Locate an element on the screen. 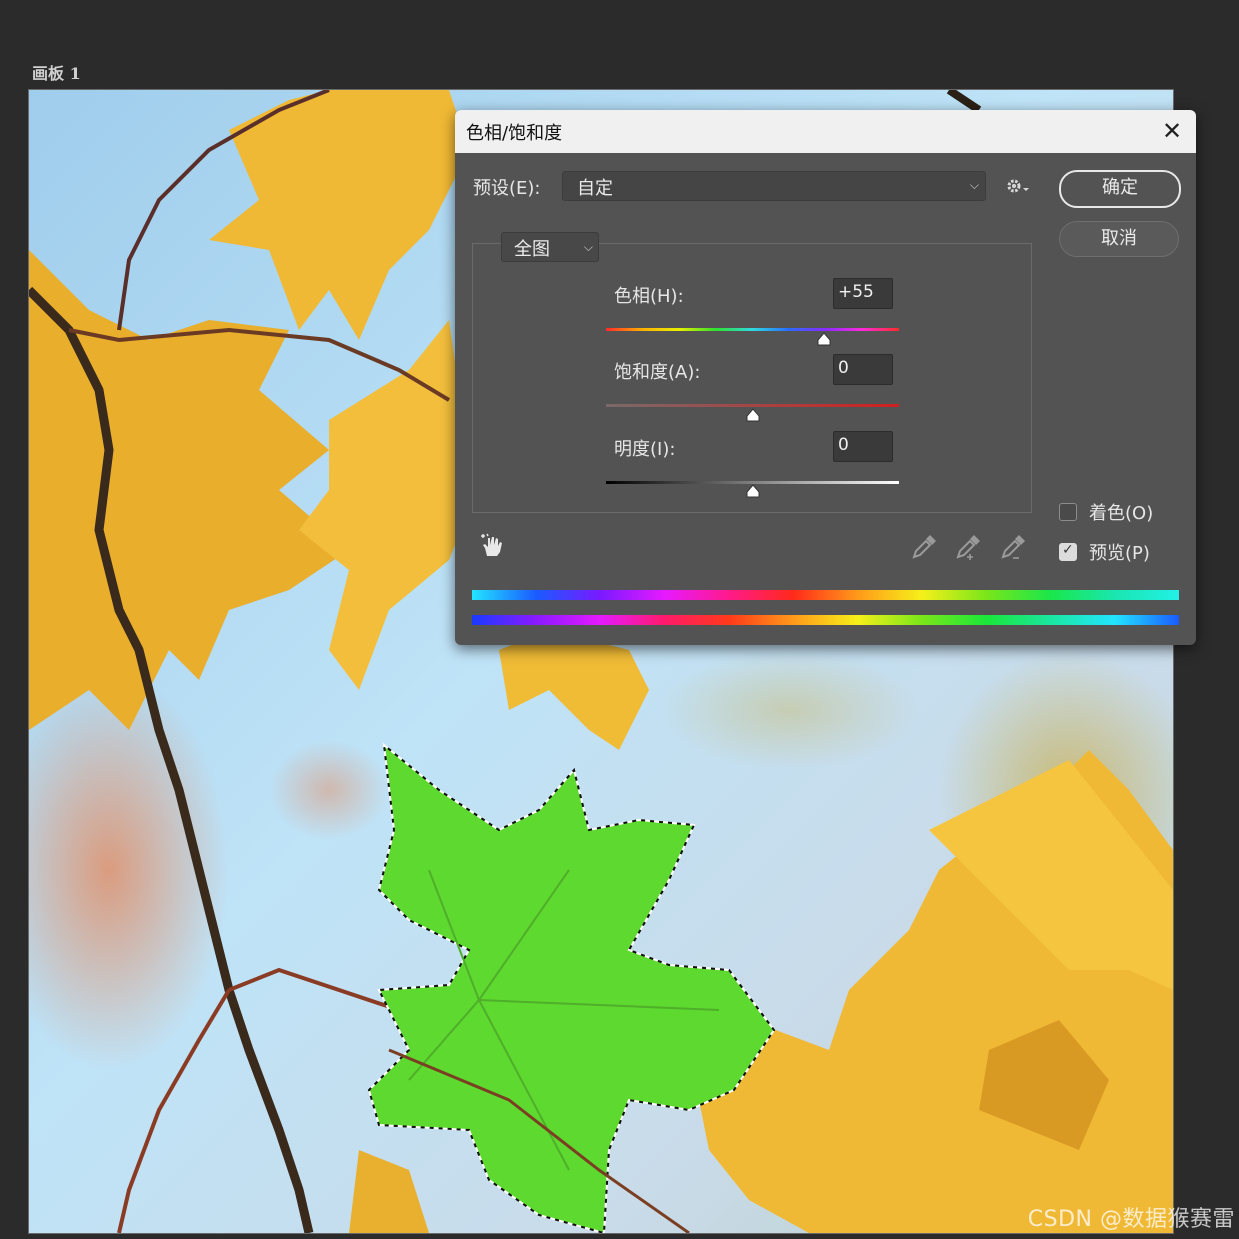 Image resolution: width=1239 pixels, height=1239 pixels. preset-value: 自定 is located at coordinates (595, 188).